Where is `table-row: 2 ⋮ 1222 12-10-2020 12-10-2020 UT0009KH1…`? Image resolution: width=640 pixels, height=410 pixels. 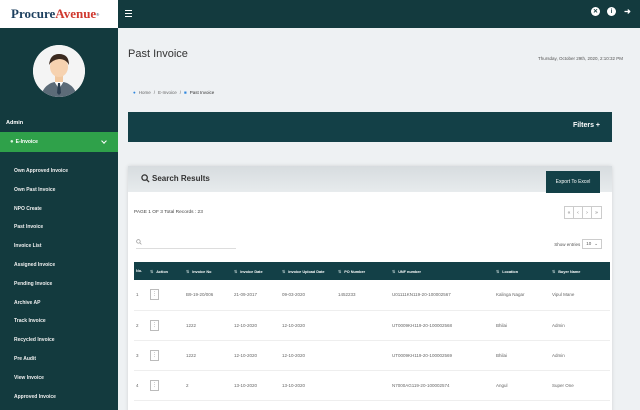 table-row: 2 ⋮ 1222 12-10-2020 12-10-2020 UT0009KH1… is located at coordinates (372, 325).